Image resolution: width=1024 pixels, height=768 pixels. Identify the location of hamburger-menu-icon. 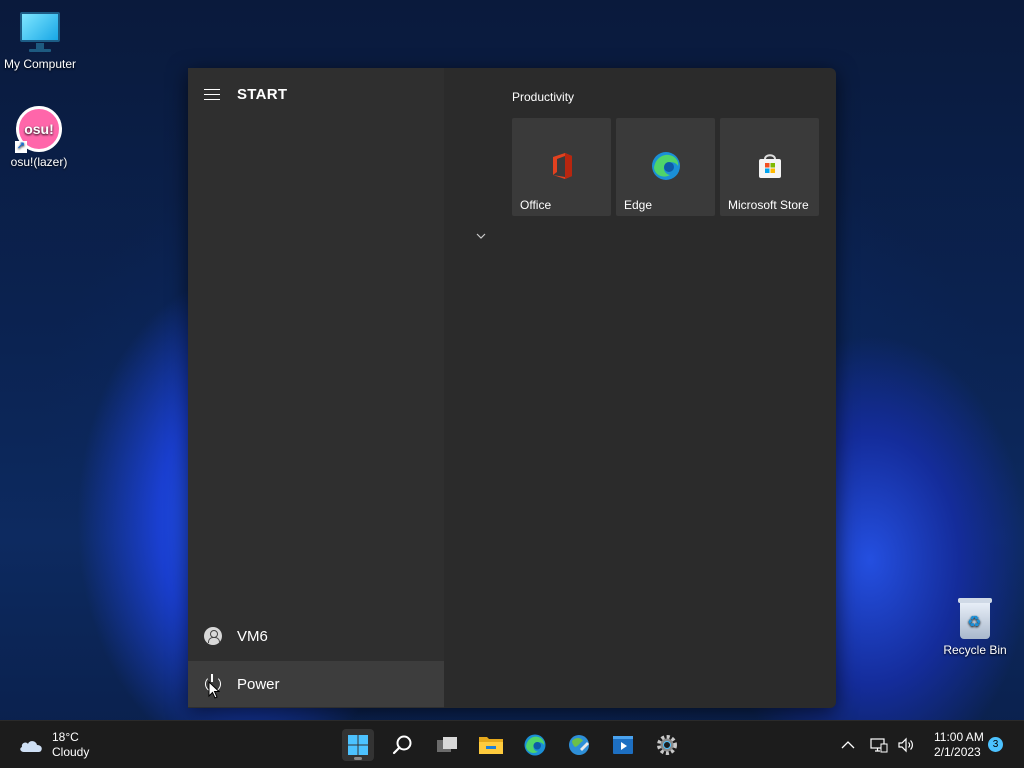
(212, 94).